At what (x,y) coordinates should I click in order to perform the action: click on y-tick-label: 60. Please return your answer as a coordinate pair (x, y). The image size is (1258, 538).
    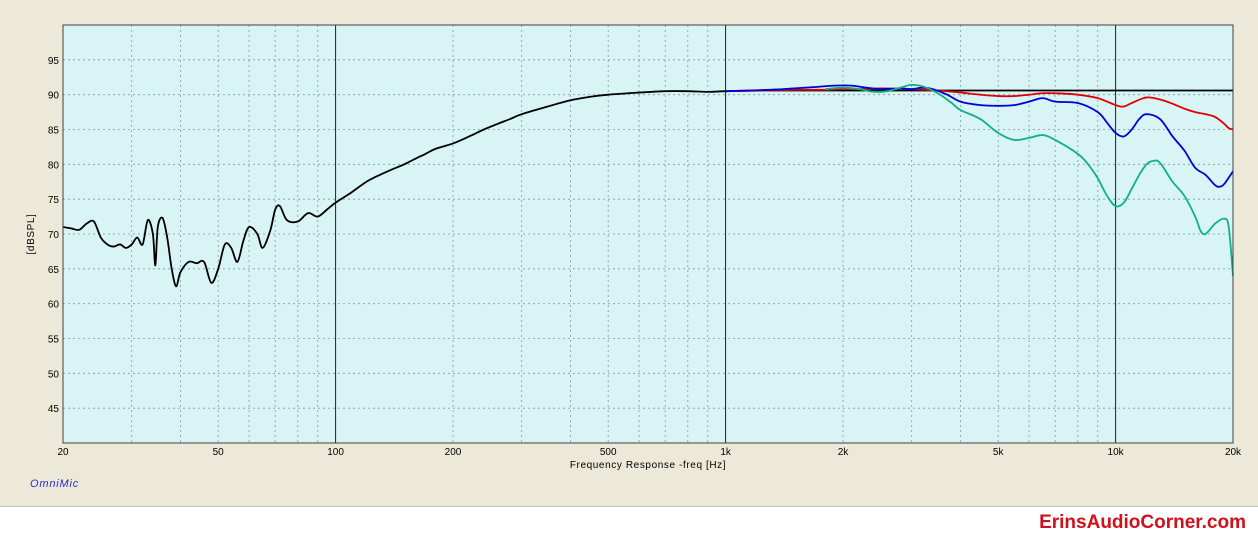
    Looking at the image, I should click on (54, 305).